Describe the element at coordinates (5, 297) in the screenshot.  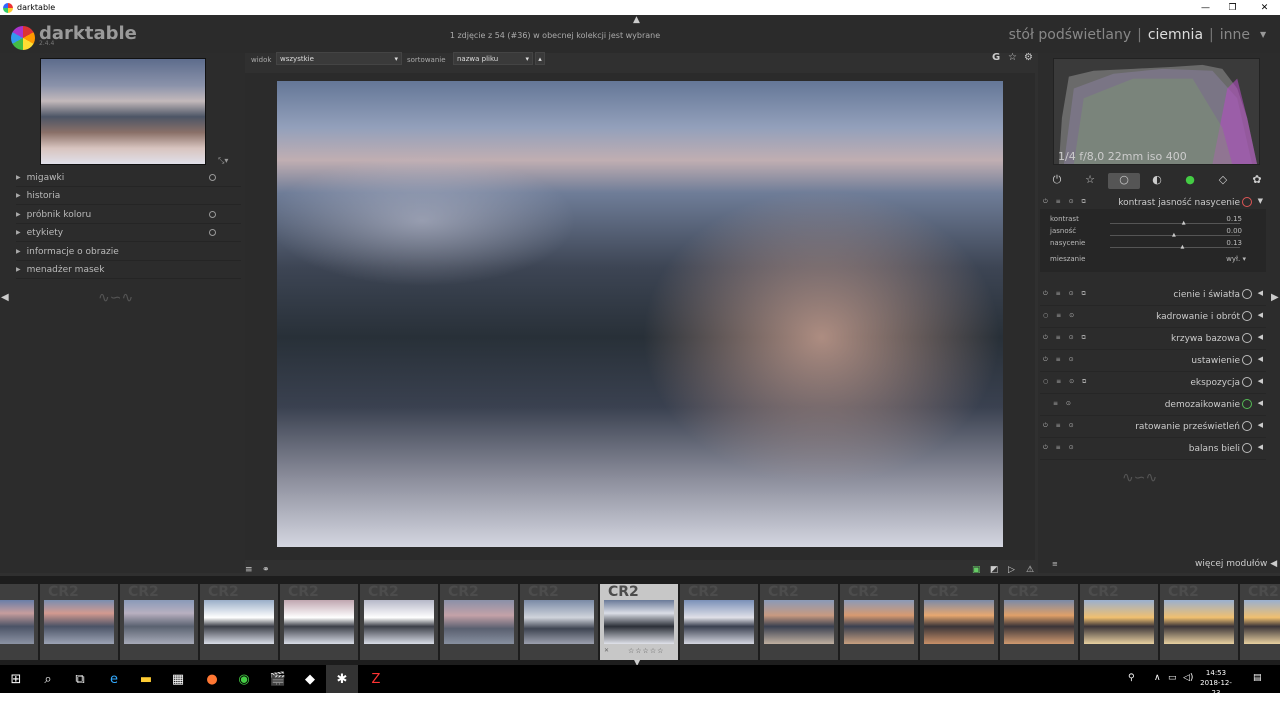
I see `collapse-left-panel-icon: ◀` at that location.